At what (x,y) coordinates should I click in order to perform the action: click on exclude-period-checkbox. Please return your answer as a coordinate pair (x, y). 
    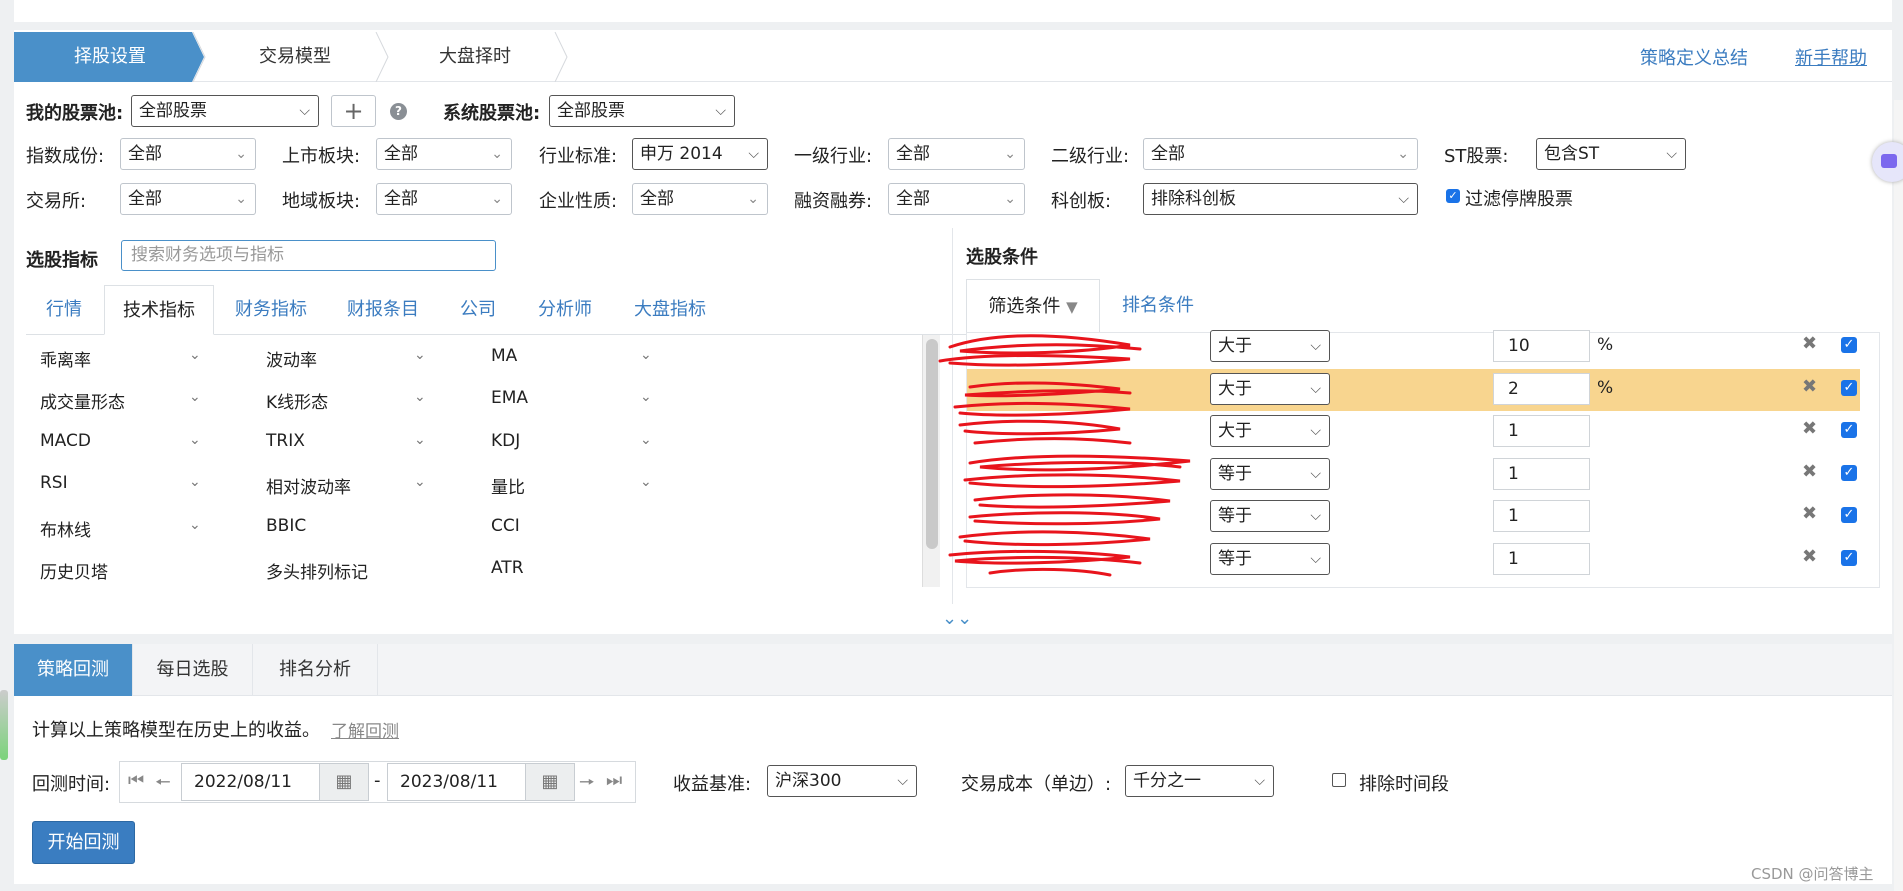
    Looking at the image, I should click on (1339, 780).